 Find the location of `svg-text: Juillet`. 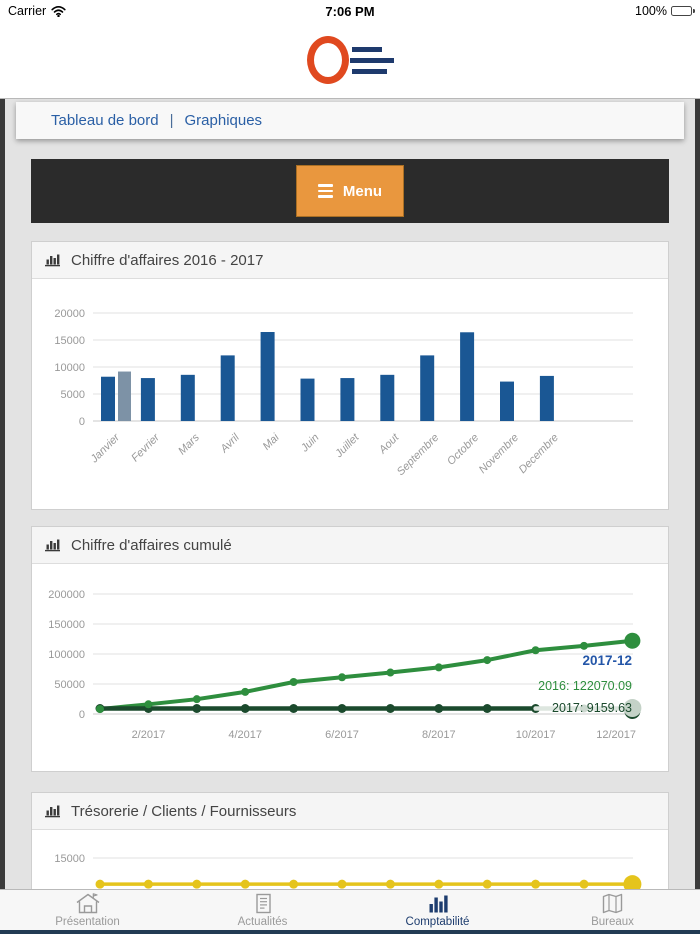

svg-text: Juillet is located at coordinates (347, 446).